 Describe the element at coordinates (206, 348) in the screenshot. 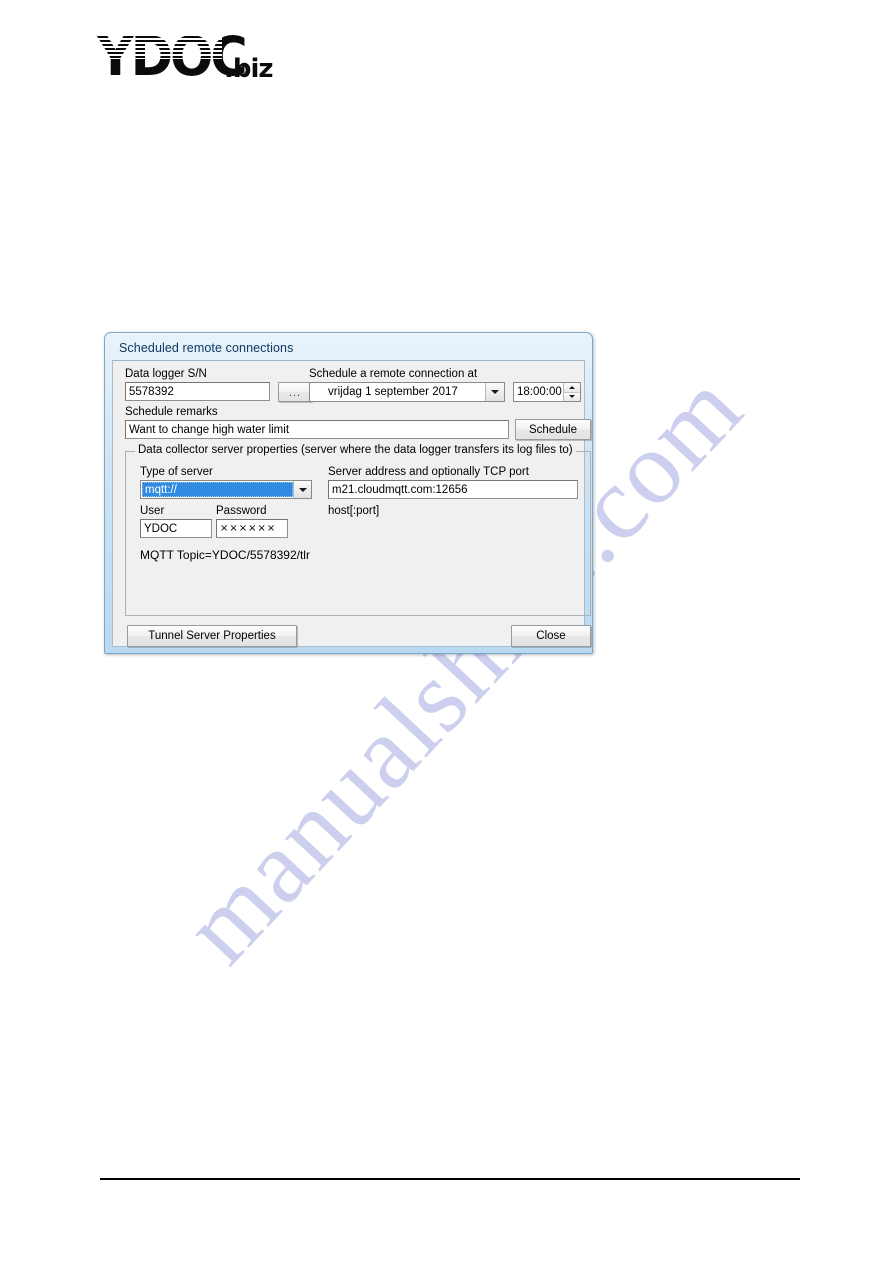

I see `dialog-title: Scheduled remote connections` at that location.